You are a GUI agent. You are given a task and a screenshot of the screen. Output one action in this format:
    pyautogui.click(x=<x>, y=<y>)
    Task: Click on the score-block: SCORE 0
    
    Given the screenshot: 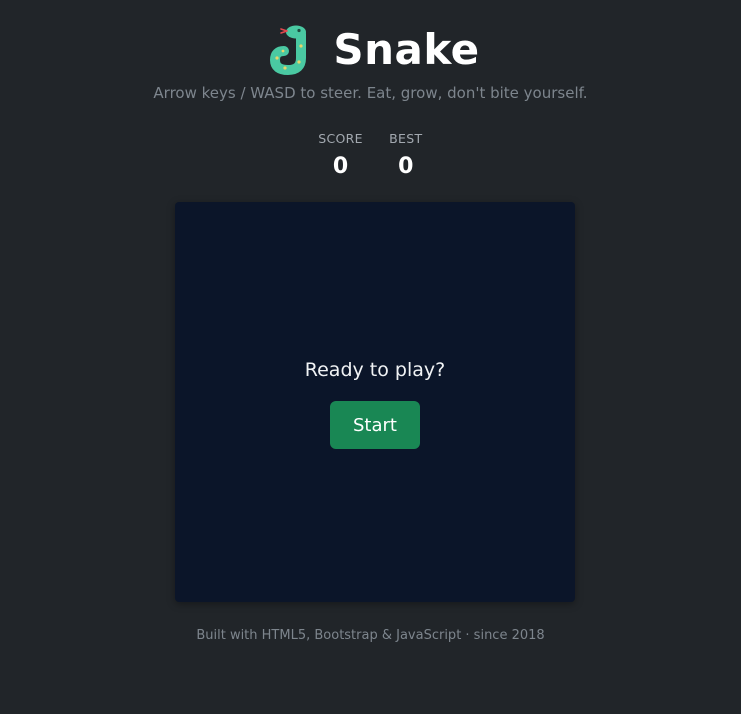 What is the action you would take?
    pyautogui.click(x=340, y=155)
    